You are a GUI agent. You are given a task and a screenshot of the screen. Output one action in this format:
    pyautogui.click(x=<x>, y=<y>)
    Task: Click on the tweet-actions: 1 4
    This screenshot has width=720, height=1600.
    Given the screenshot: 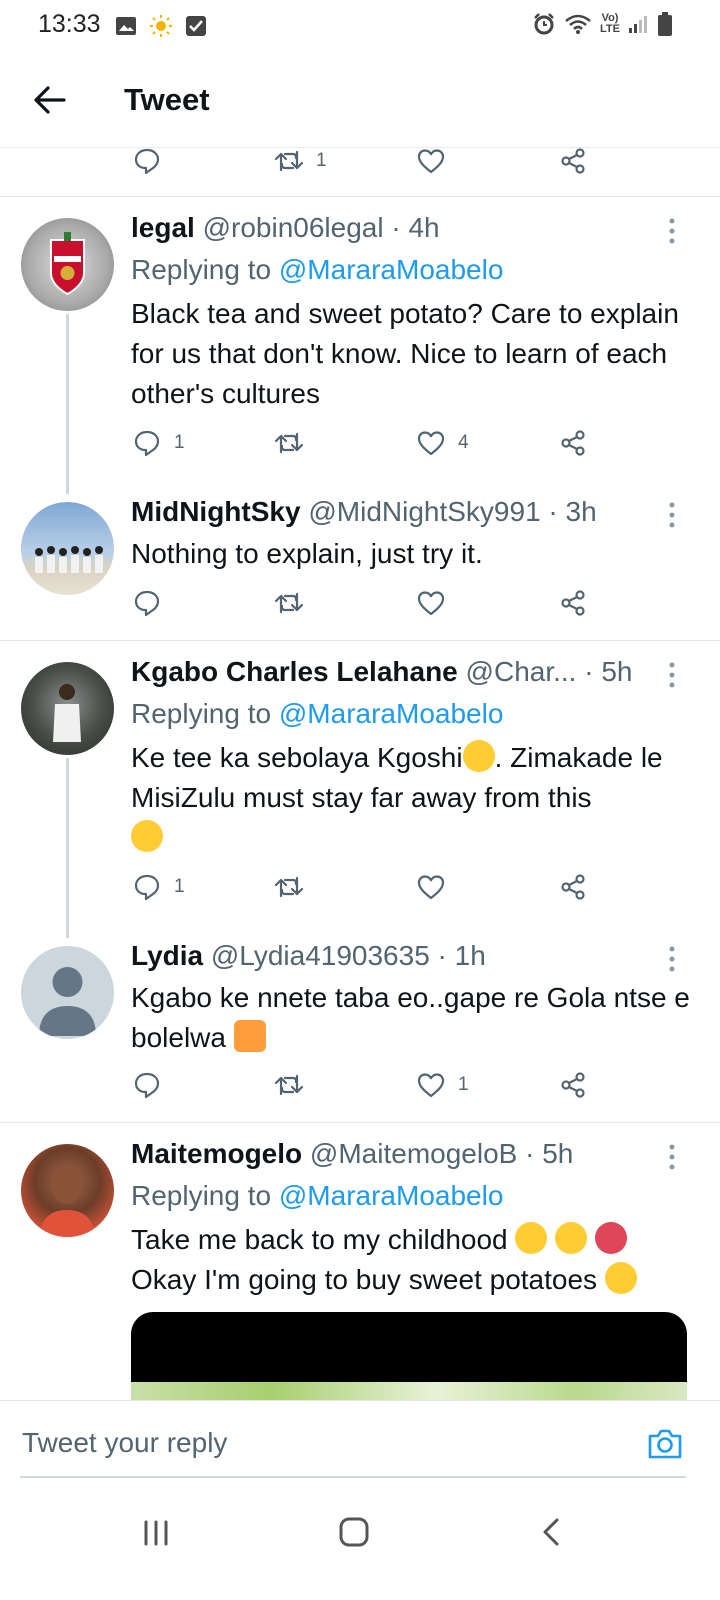 What is the action you would take?
    pyautogui.click(x=367, y=448)
    